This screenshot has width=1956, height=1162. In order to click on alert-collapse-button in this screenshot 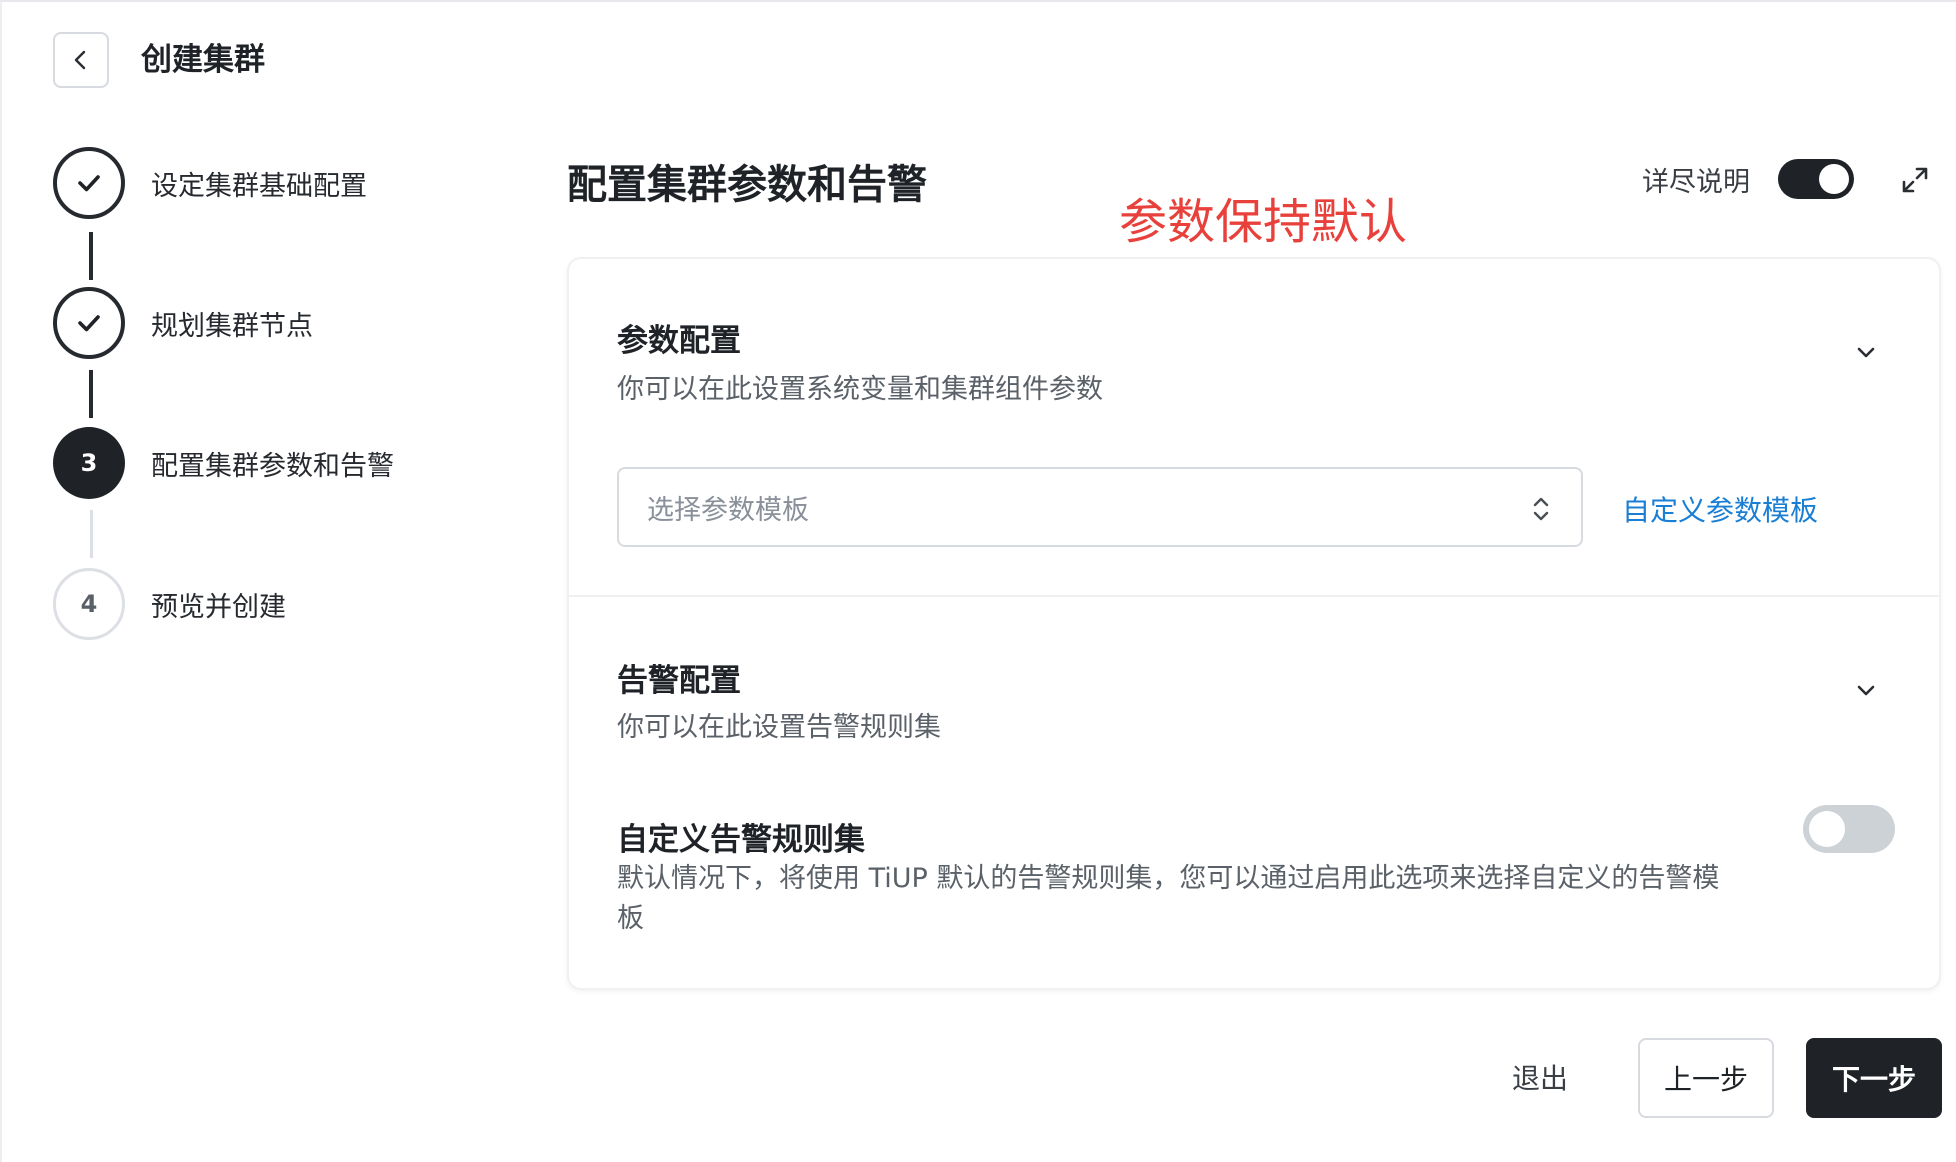, I will do `click(1866, 690)`.